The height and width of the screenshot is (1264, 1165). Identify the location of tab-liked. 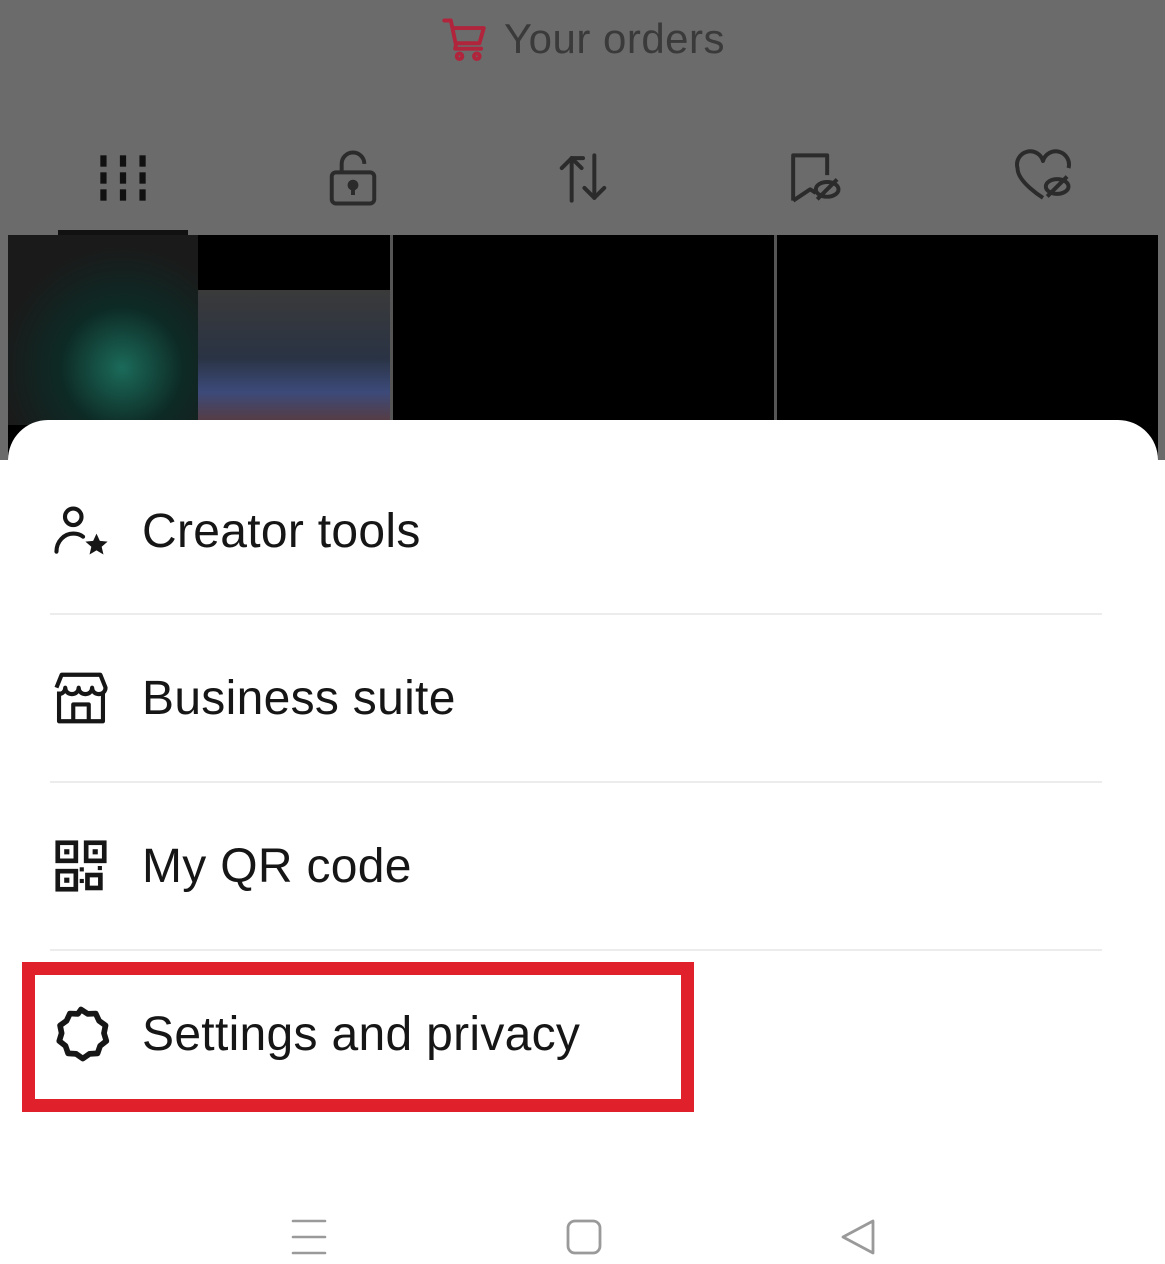
(1043, 177).